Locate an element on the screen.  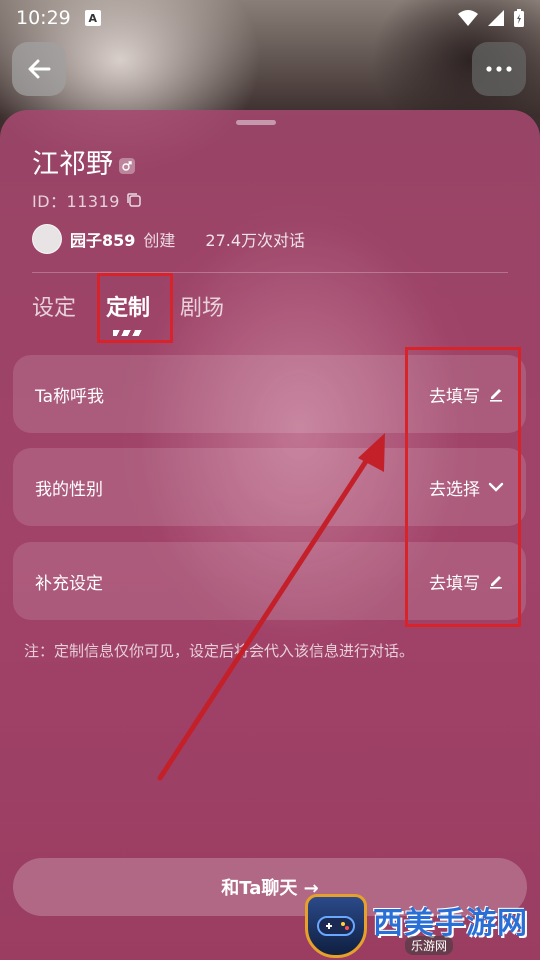
back-button is located at coordinates (39, 69).